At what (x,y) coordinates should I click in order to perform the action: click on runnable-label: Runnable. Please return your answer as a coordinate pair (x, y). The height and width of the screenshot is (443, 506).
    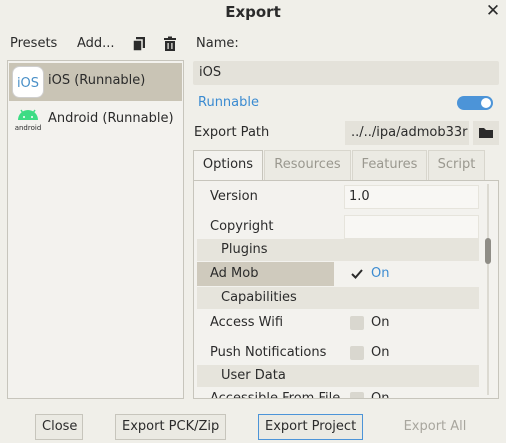
    Looking at the image, I should click on (228, 102).